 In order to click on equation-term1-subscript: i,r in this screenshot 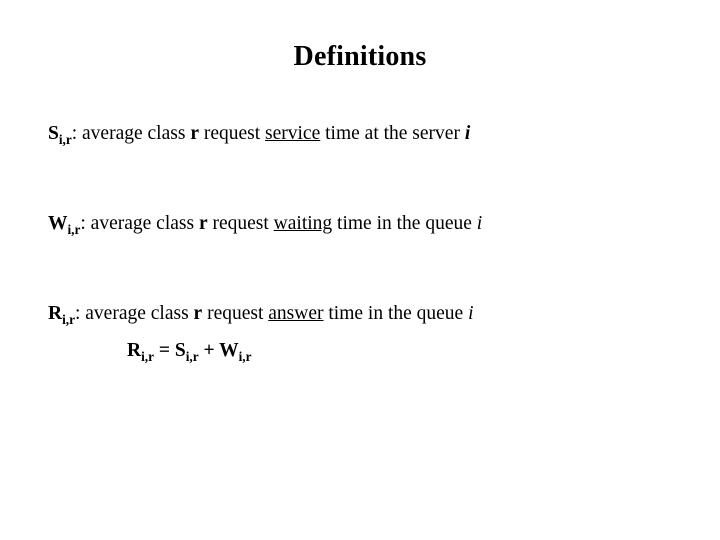, I will do `click(192, 356)`.